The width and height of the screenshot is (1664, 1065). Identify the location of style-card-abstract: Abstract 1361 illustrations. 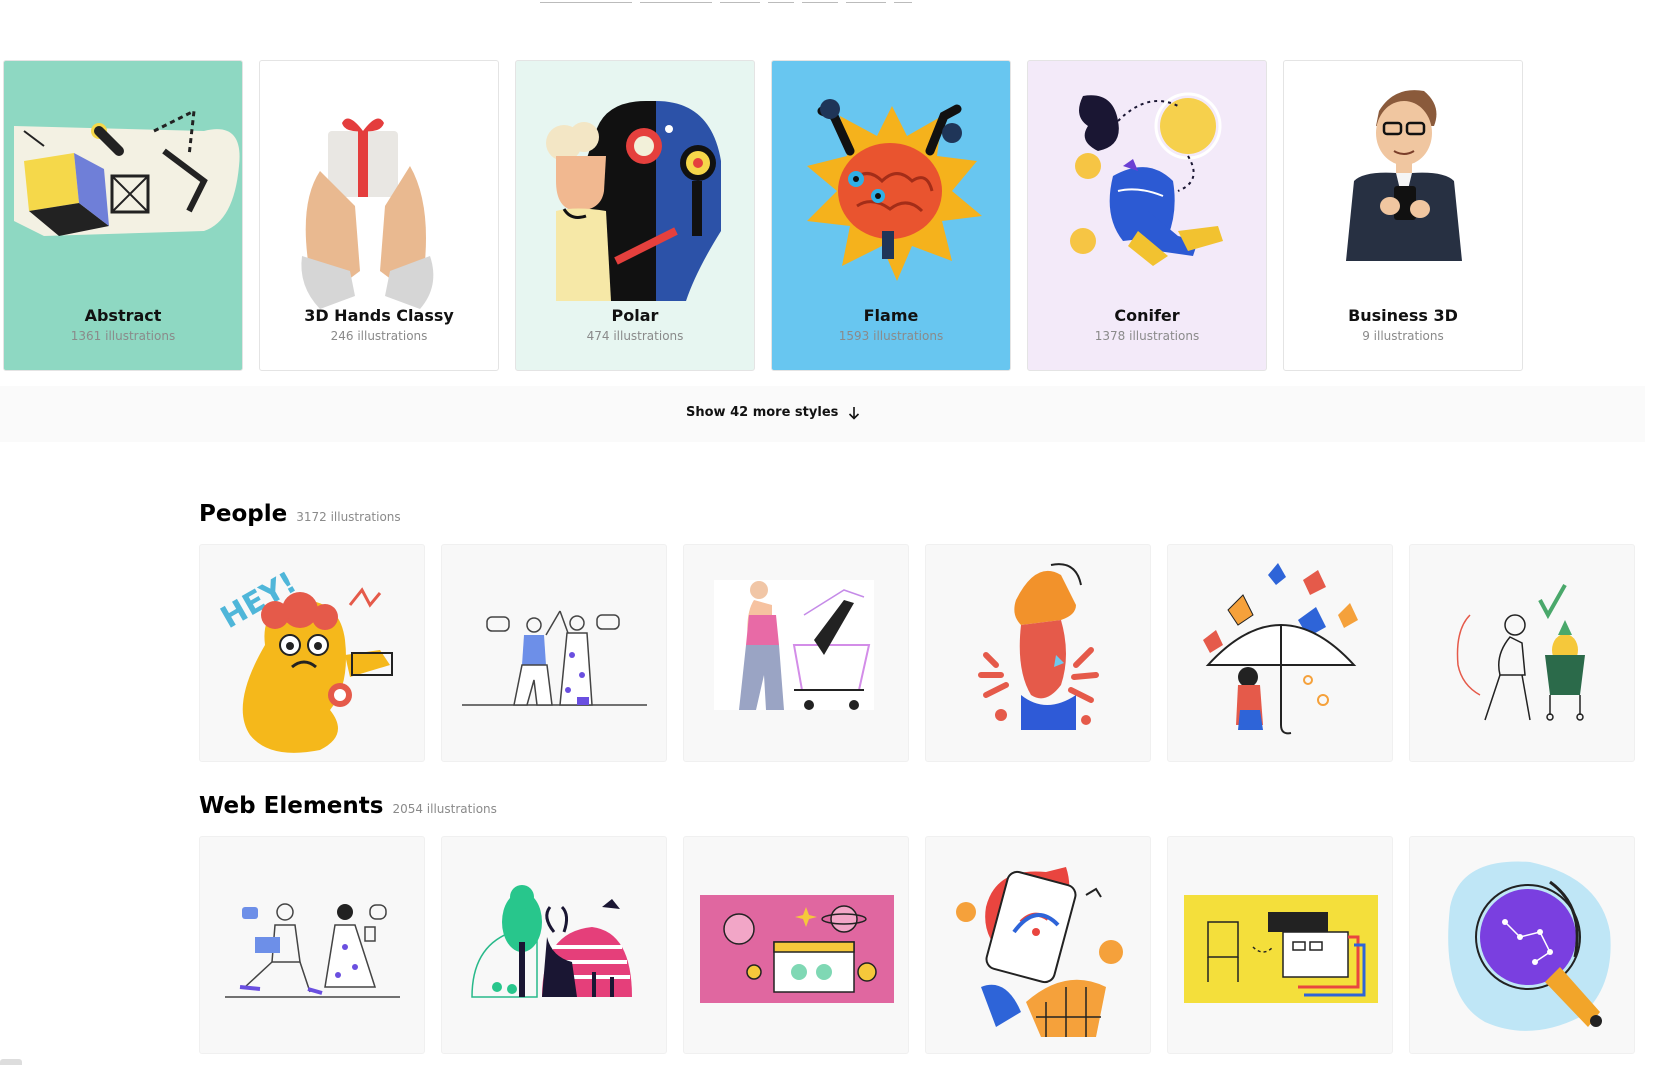
(123, 215).